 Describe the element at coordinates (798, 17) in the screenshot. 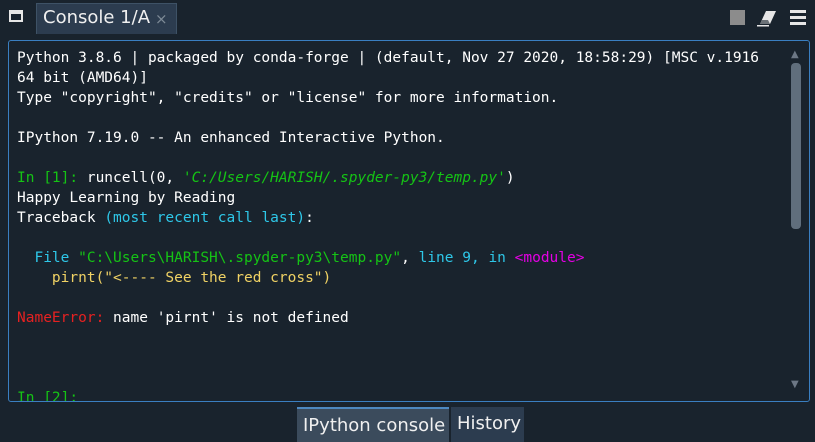

I see `options-menu-icon` at that location.